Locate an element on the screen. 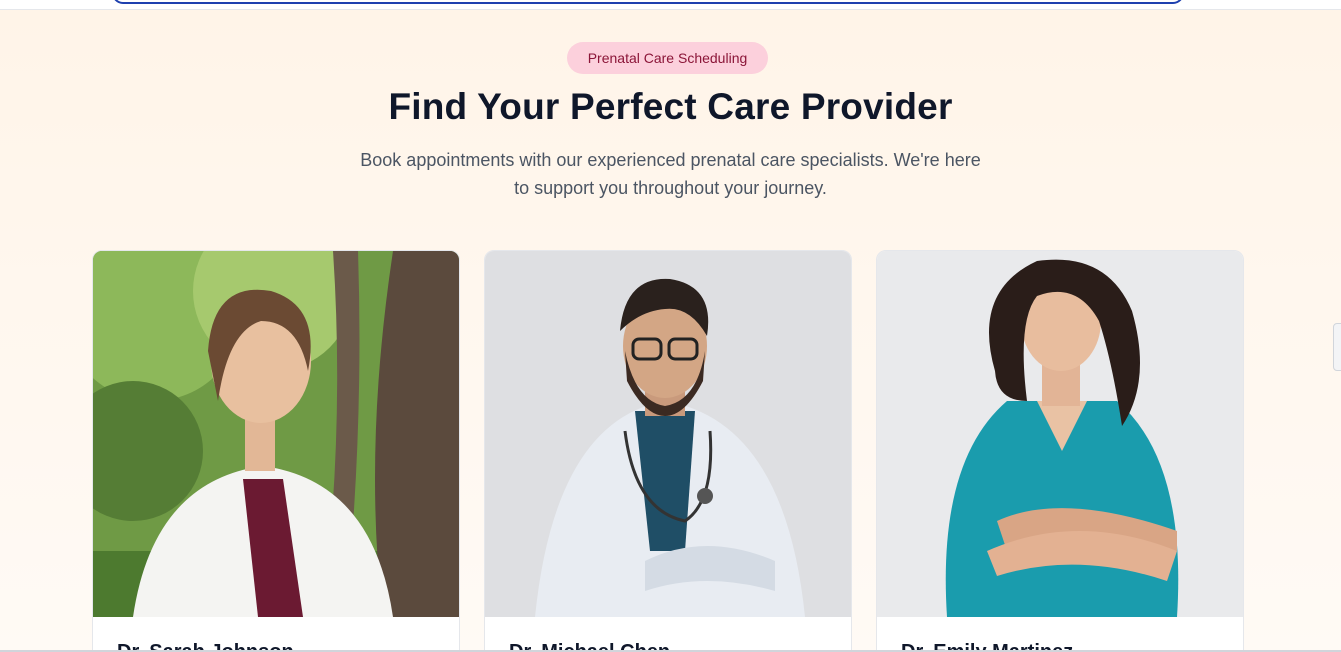 Image resolution: width=1341 pixels, height=652 pixels. feedback-side-tab is located at coordinates (1337, 347).